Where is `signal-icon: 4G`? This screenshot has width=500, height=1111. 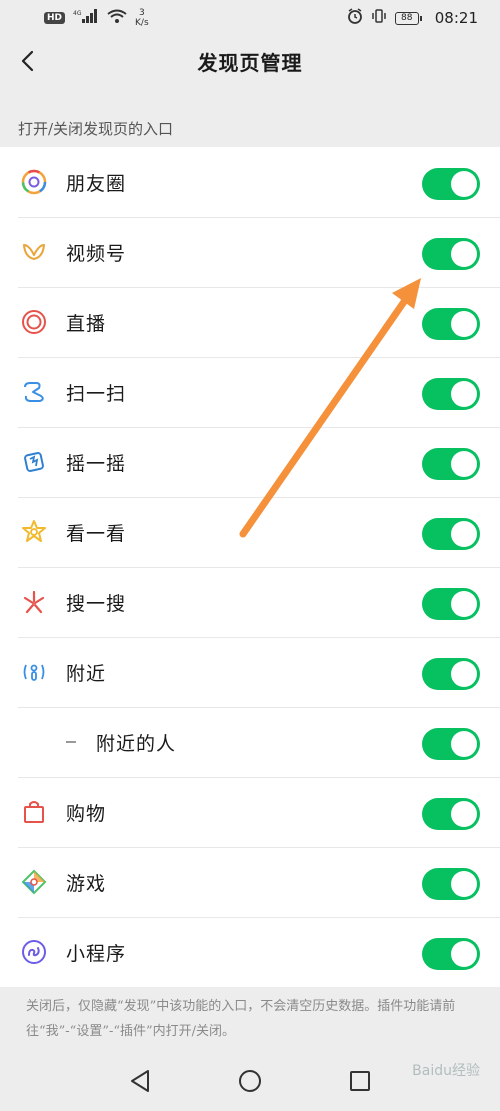
signal-icon: 4G is located at coordinates (86, 18).